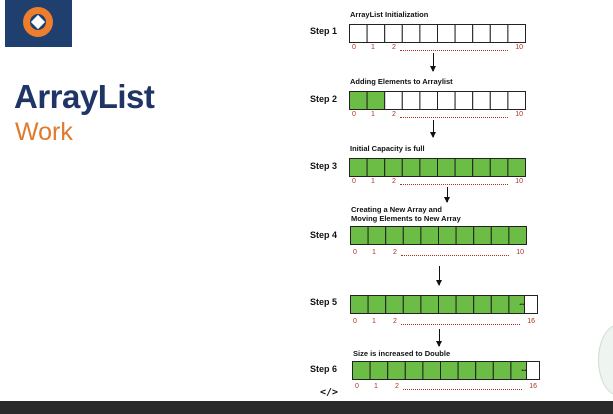 This screenshot has height=414, width=613. I want to click on step-label: Step 3, so click(324, 166).